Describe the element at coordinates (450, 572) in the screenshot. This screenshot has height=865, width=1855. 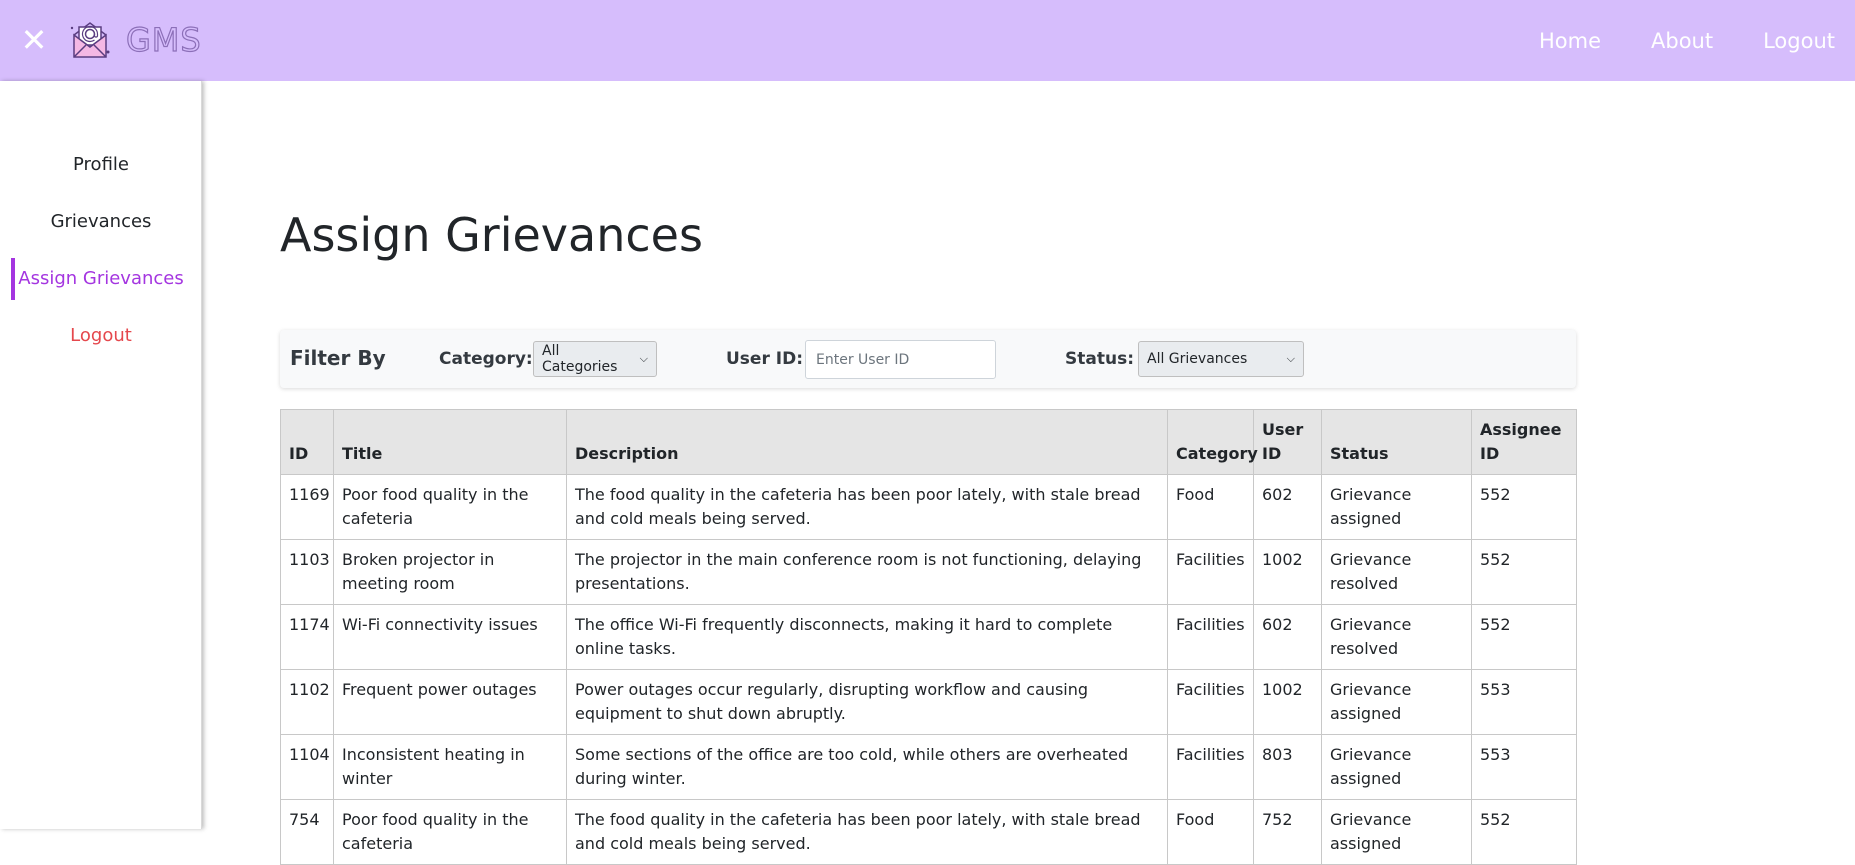
I see `cell-title: Broken projector in meeting room` at that location.